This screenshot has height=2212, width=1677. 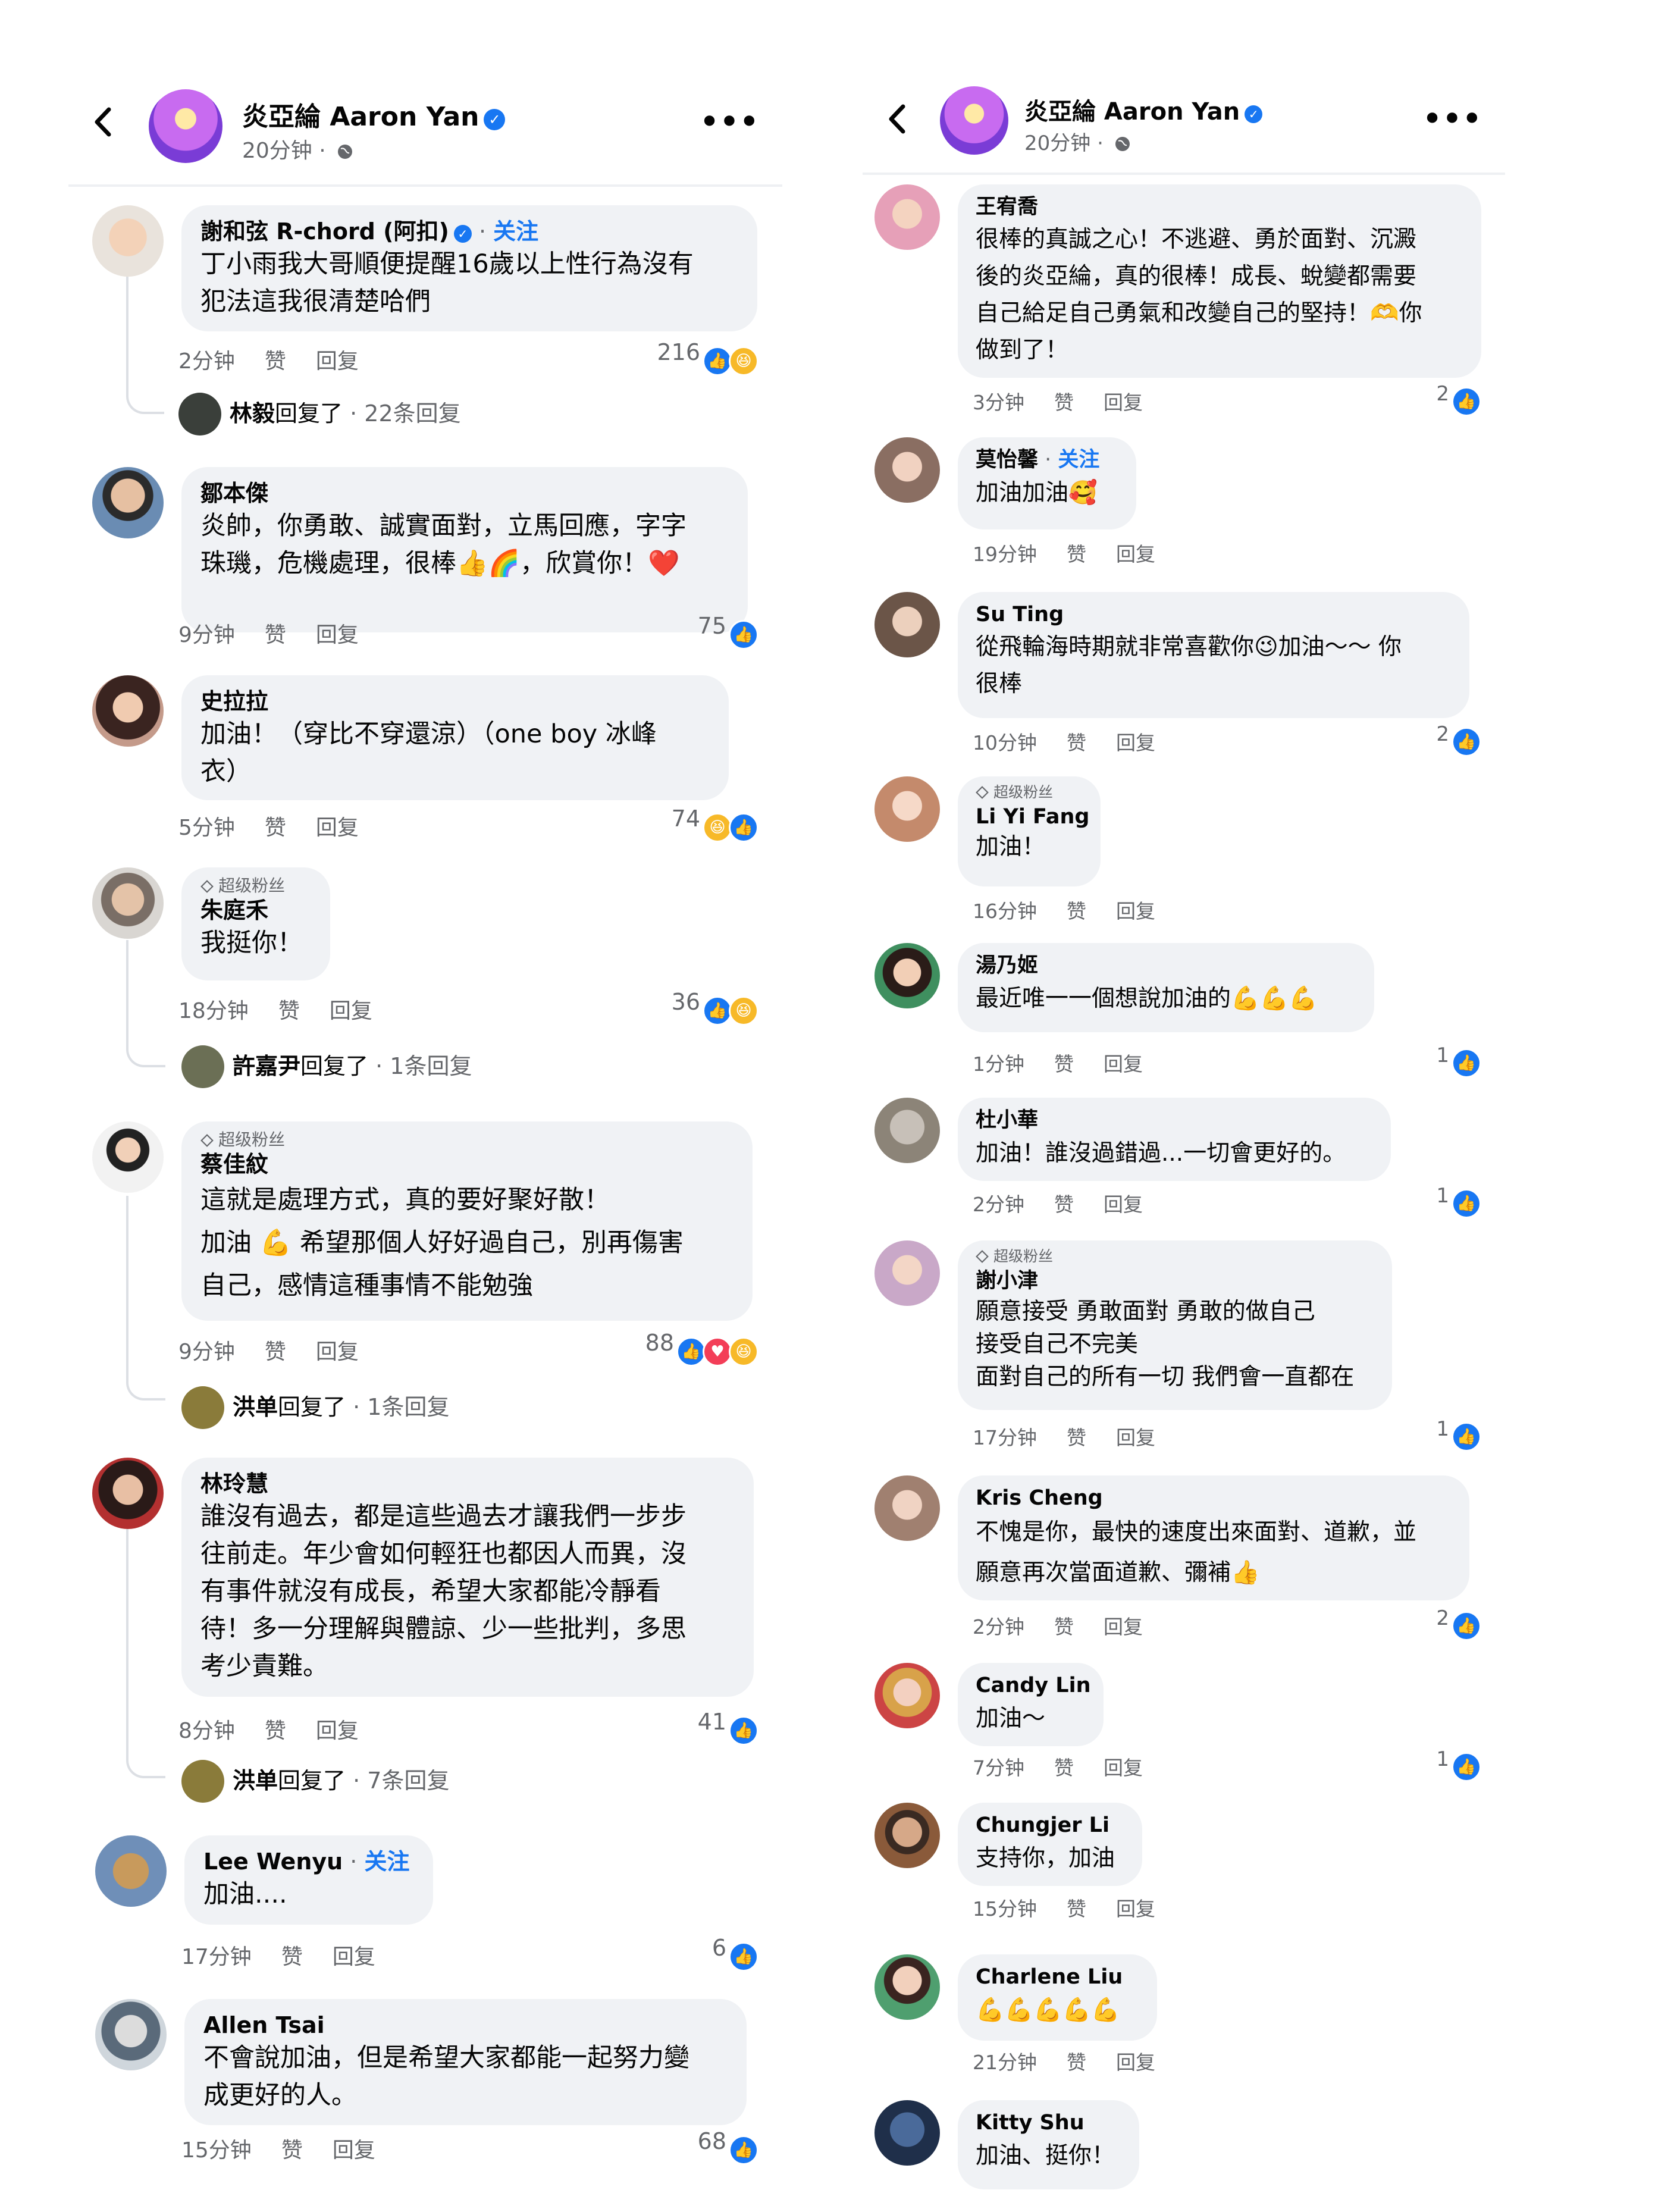 What do you see at coordinates (728, 1727) in the screenshot?
I see `reaction-summary: 41 👍` at bounding box center [728, 1727].